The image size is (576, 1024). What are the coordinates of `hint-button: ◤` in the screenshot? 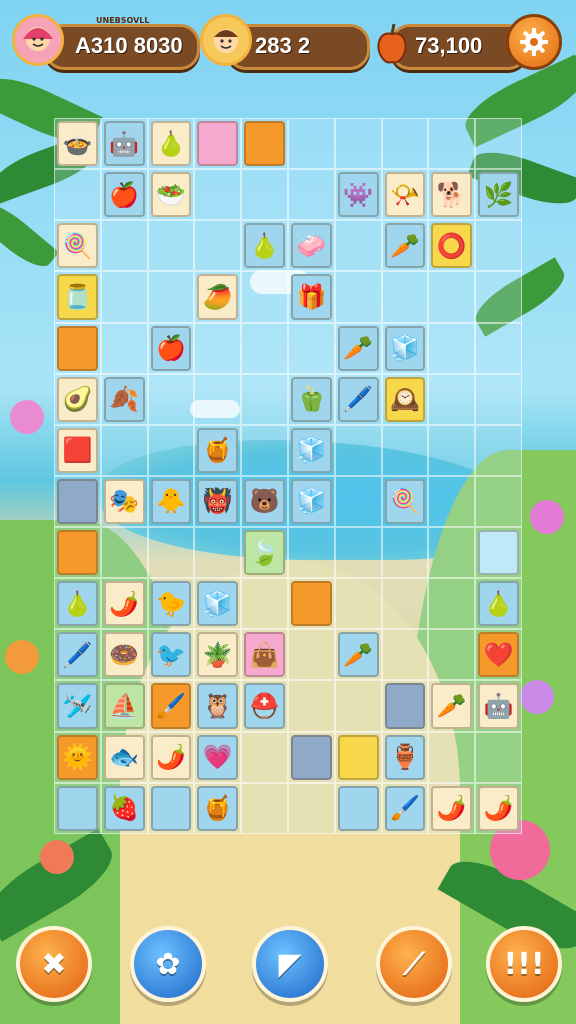 It's located at (290, 964).